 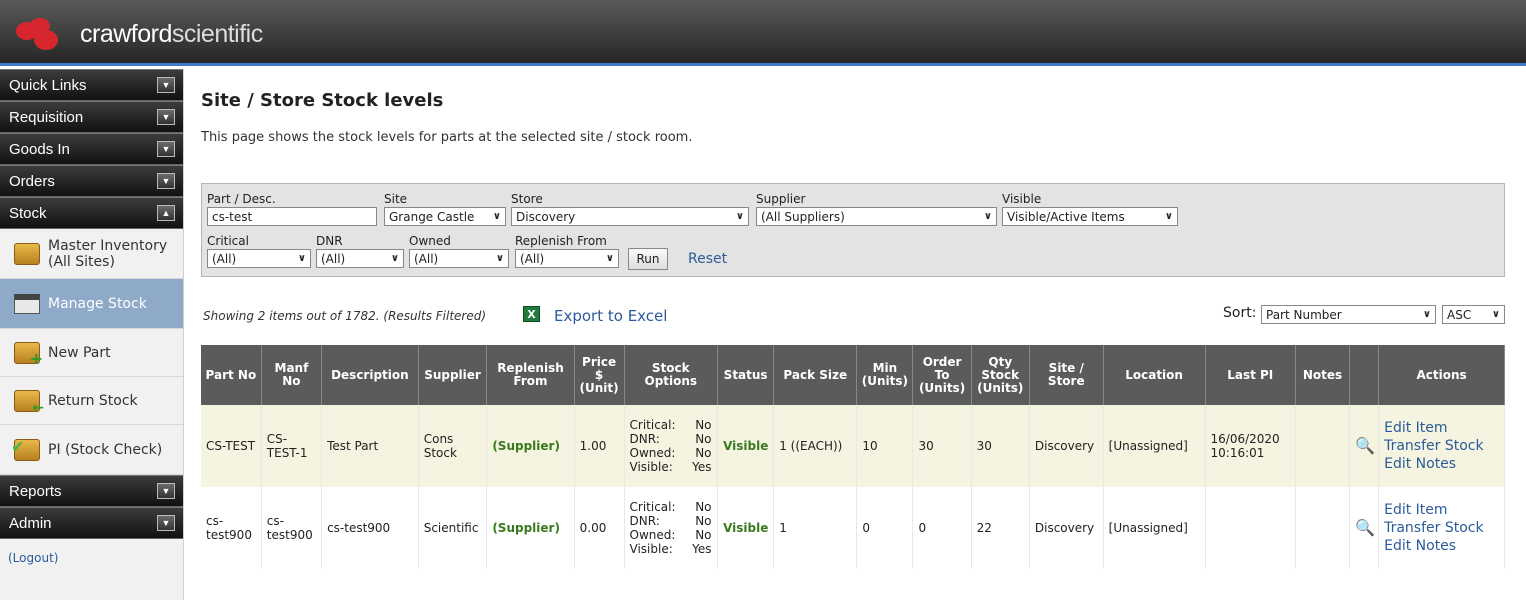 What do you see at coordinates (27, 304) in the screenshot?
I see `clapper-icon` at bounding box center [27, 304].